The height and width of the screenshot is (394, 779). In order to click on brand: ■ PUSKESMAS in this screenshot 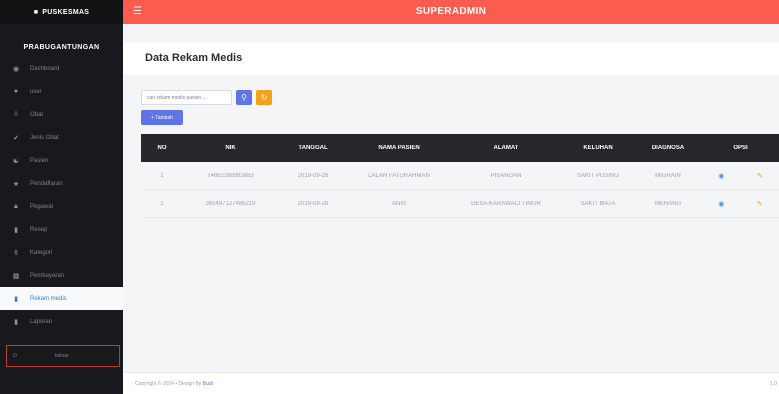, I will do `click(61, 12)`.